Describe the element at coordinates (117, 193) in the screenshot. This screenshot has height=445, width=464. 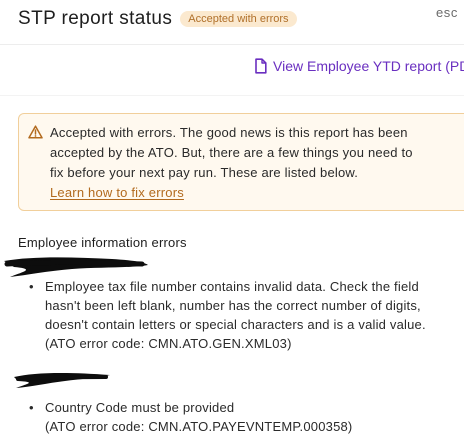
I see `learn-how-to-fix-errors-link: Learn how to fix errors` at that location.